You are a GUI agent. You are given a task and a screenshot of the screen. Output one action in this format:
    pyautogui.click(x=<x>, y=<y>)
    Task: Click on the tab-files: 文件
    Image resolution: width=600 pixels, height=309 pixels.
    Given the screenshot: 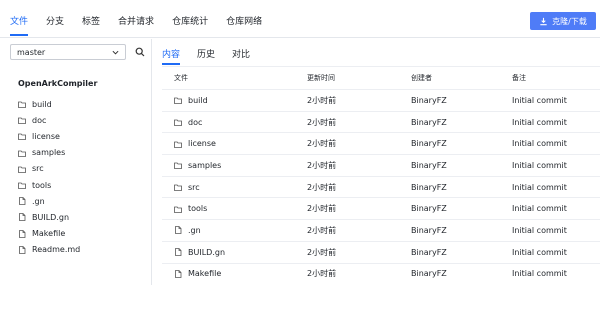 What is the action you would take?
    pyautogui.click(x=19, y=25)
    